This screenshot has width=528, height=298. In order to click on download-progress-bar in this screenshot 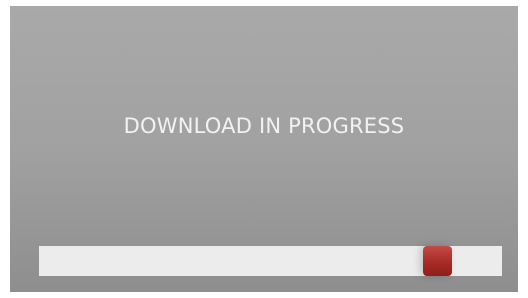, I will do `click(270, 261)`.